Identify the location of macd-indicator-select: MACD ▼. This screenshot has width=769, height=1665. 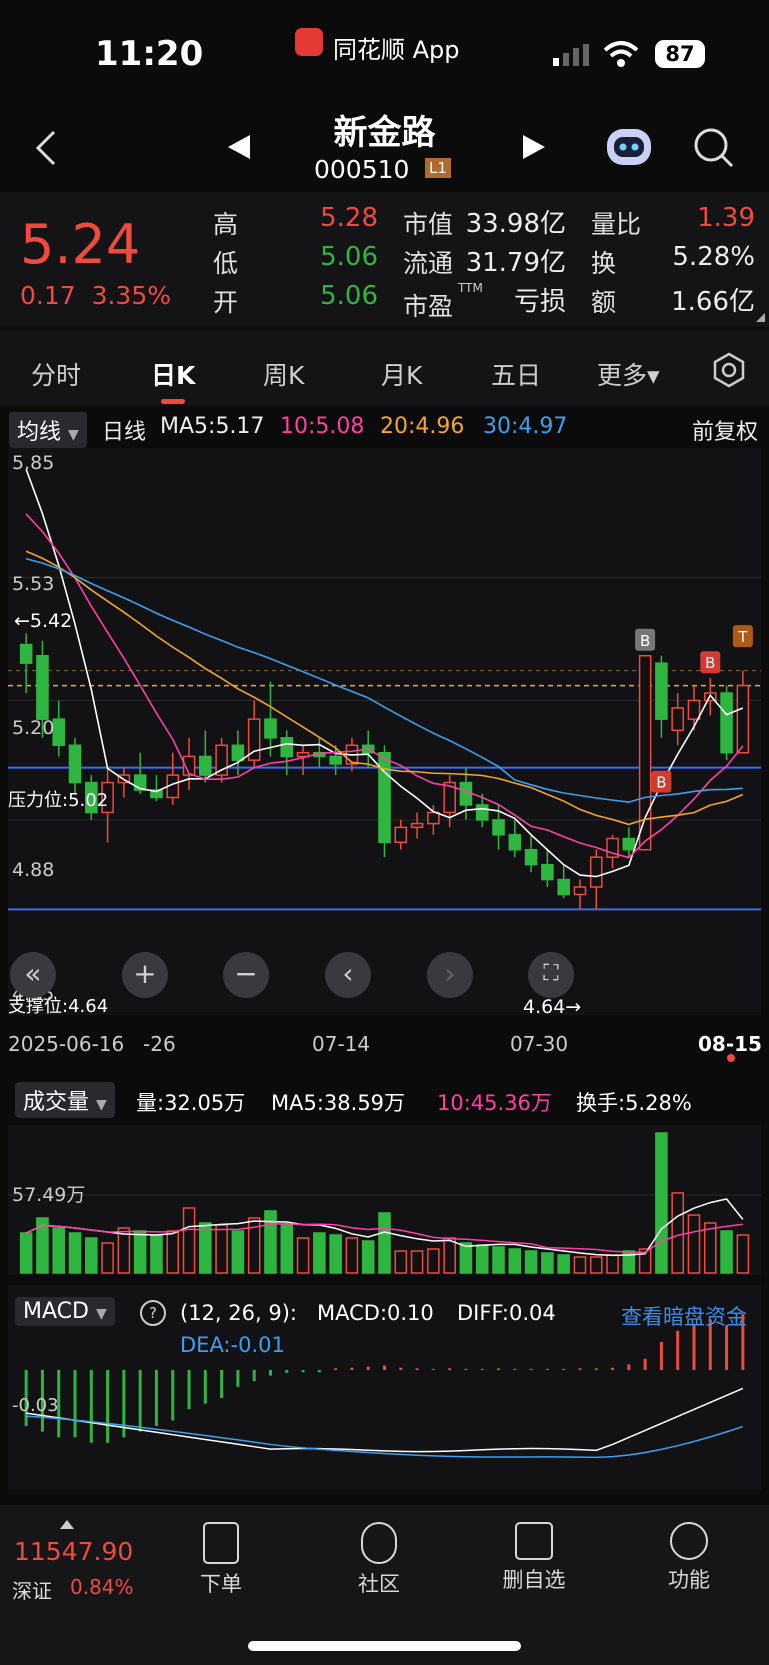
(65, 1311).